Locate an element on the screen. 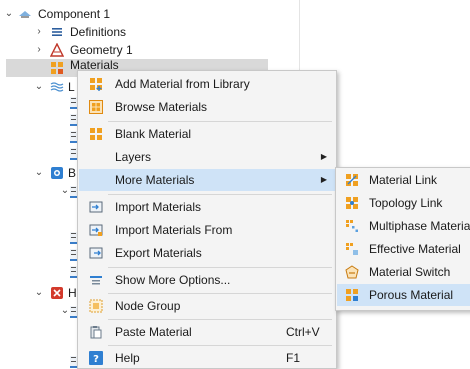  submenu-item-material-switch: Material Switch is located at coordinates (403, 272).